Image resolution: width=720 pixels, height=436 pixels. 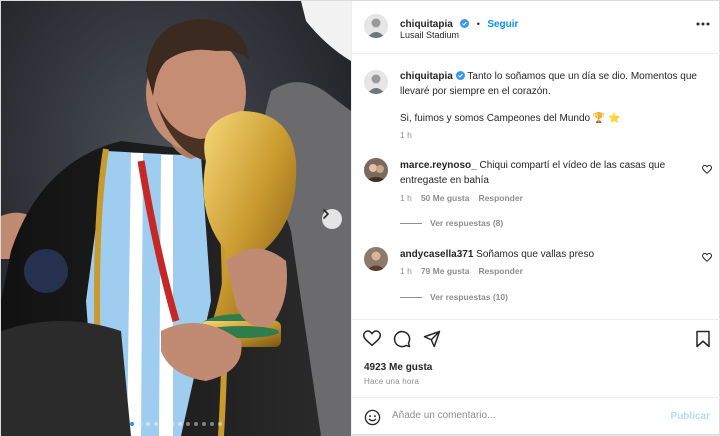 I want to click on comment-meta: 1 h 50 Me gusta Responder, so click(x=461, y=198).